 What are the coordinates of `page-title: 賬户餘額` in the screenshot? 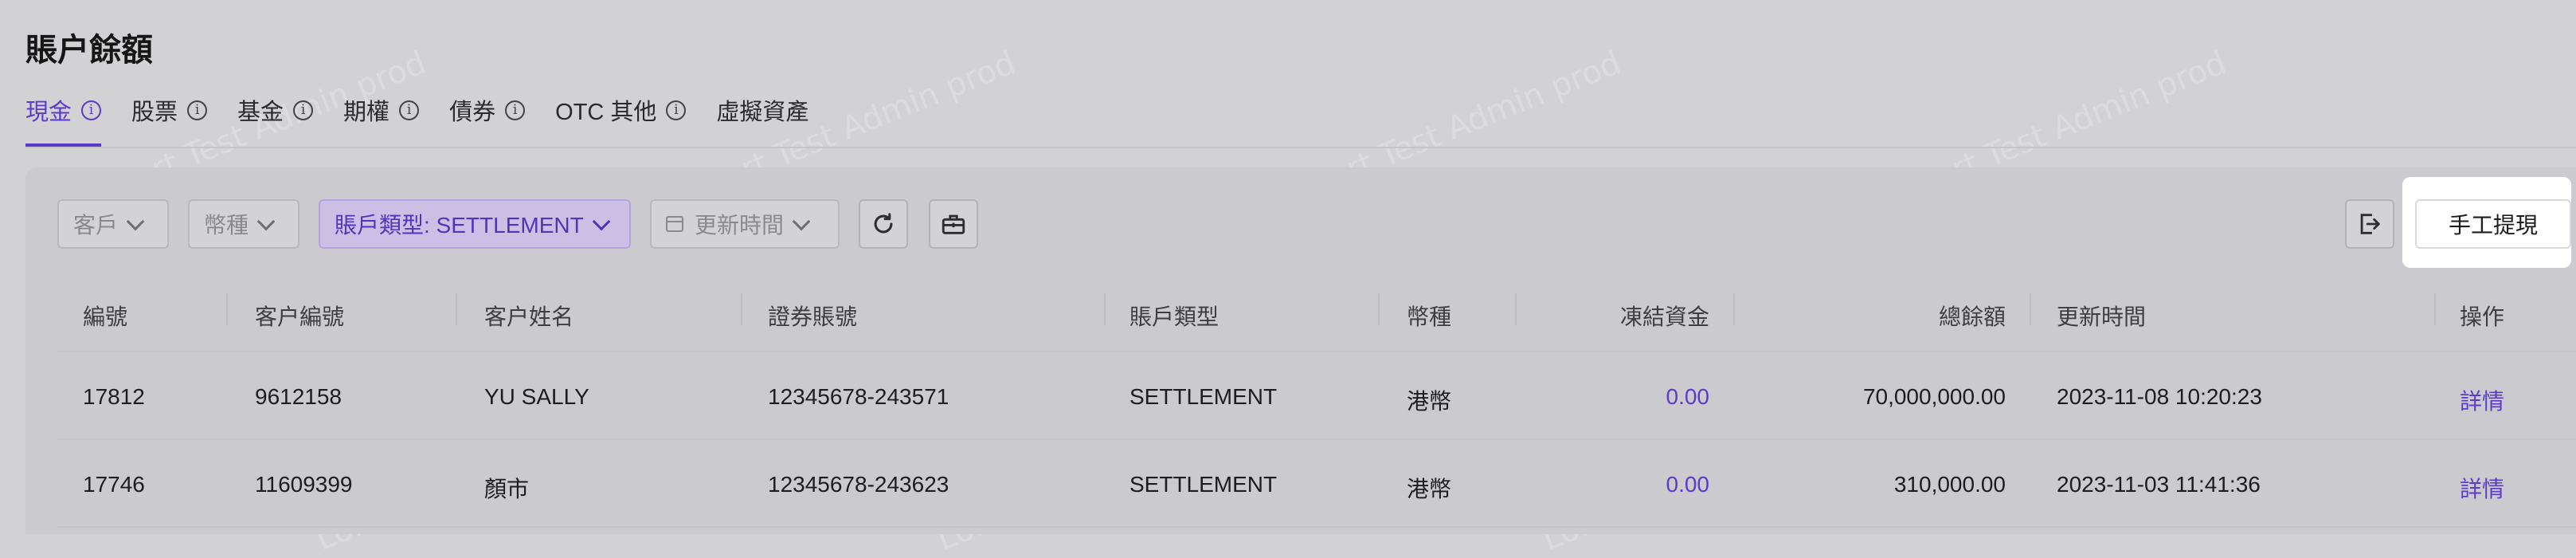 It's located at (89, 50).